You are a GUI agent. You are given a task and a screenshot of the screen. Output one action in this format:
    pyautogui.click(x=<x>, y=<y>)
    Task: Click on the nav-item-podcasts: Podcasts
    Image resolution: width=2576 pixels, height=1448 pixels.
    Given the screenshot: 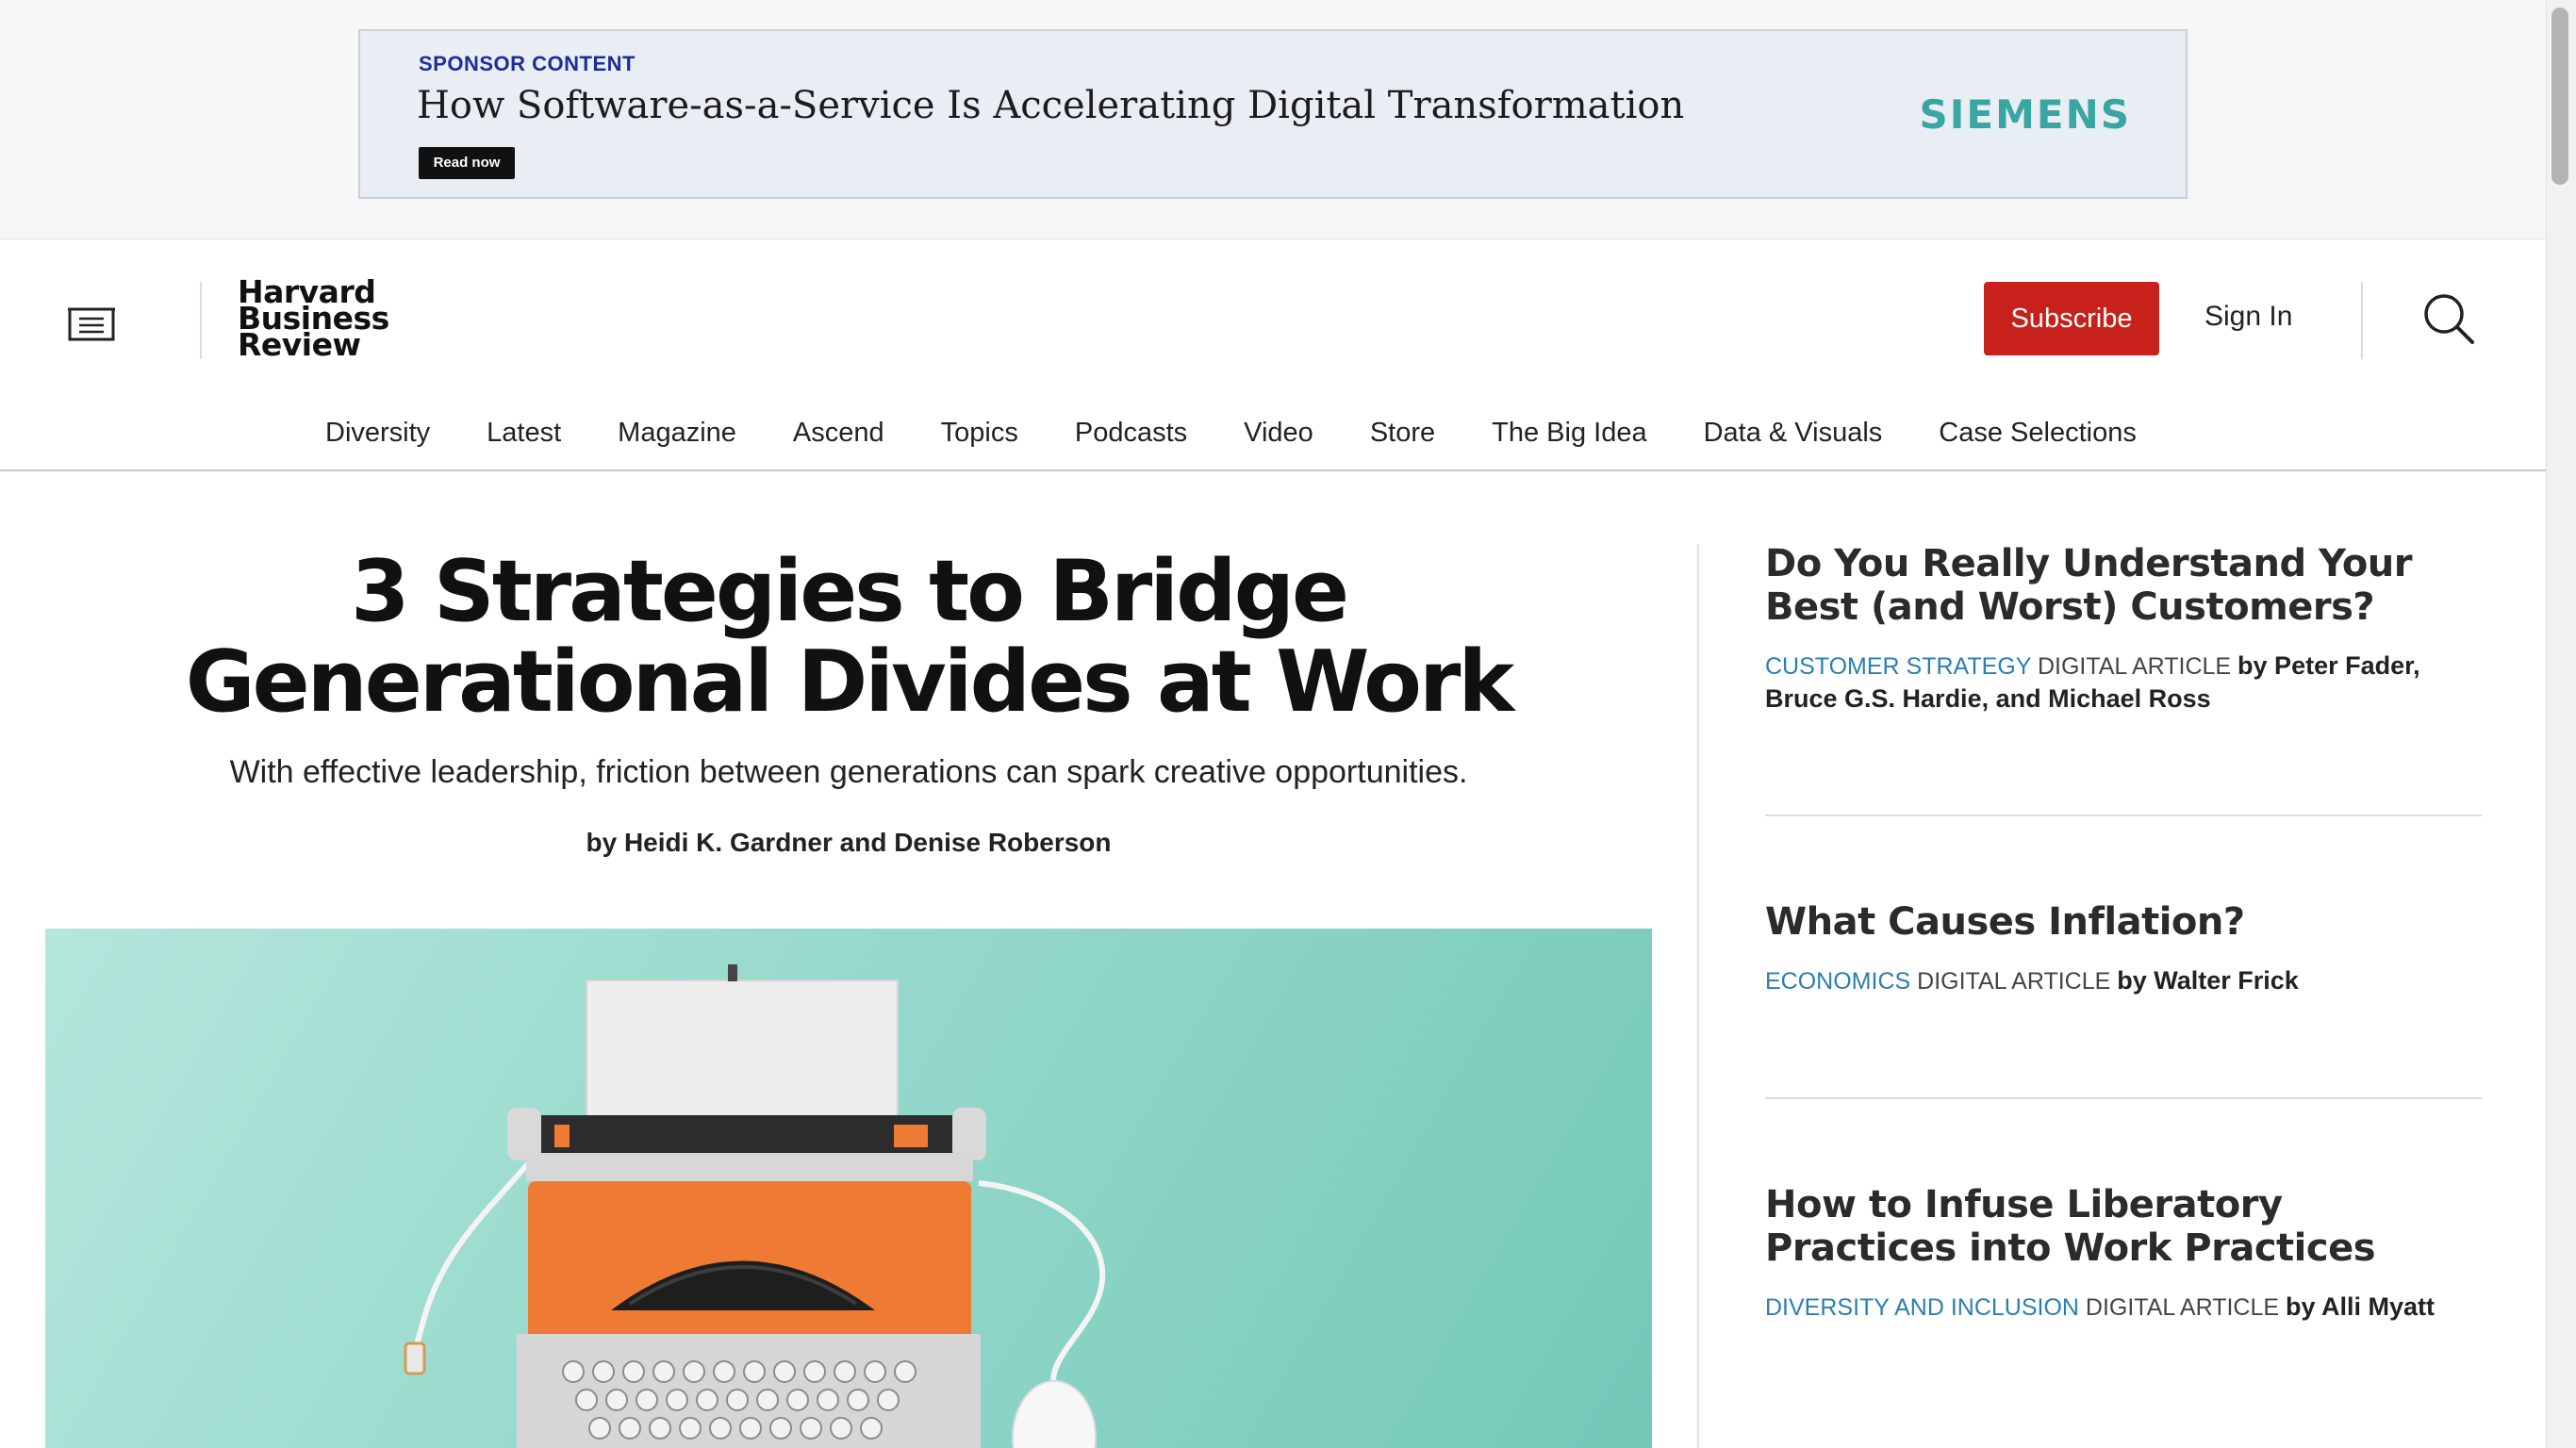 What is the action you would take?
    pyautogui.click(x=1131, y=433)
    